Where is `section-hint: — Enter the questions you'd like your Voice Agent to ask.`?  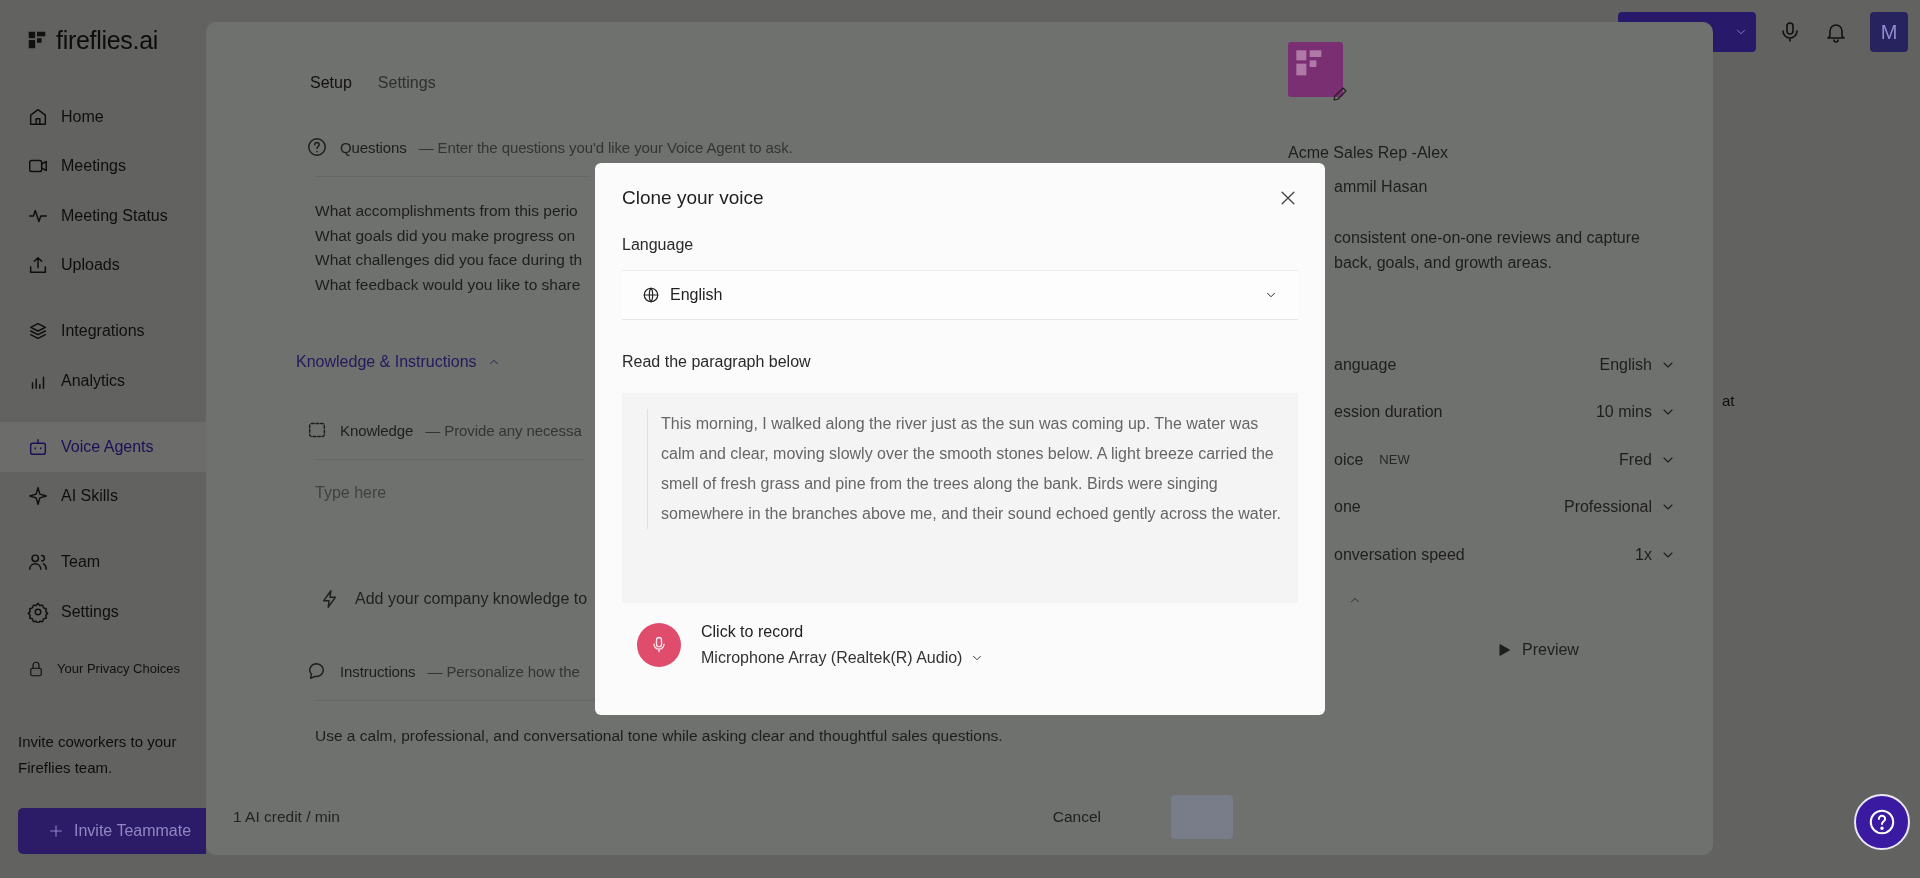 section-hint: — Enter the questions you'd like your Voice Agent to ask. is located at coordinates (605, 147).